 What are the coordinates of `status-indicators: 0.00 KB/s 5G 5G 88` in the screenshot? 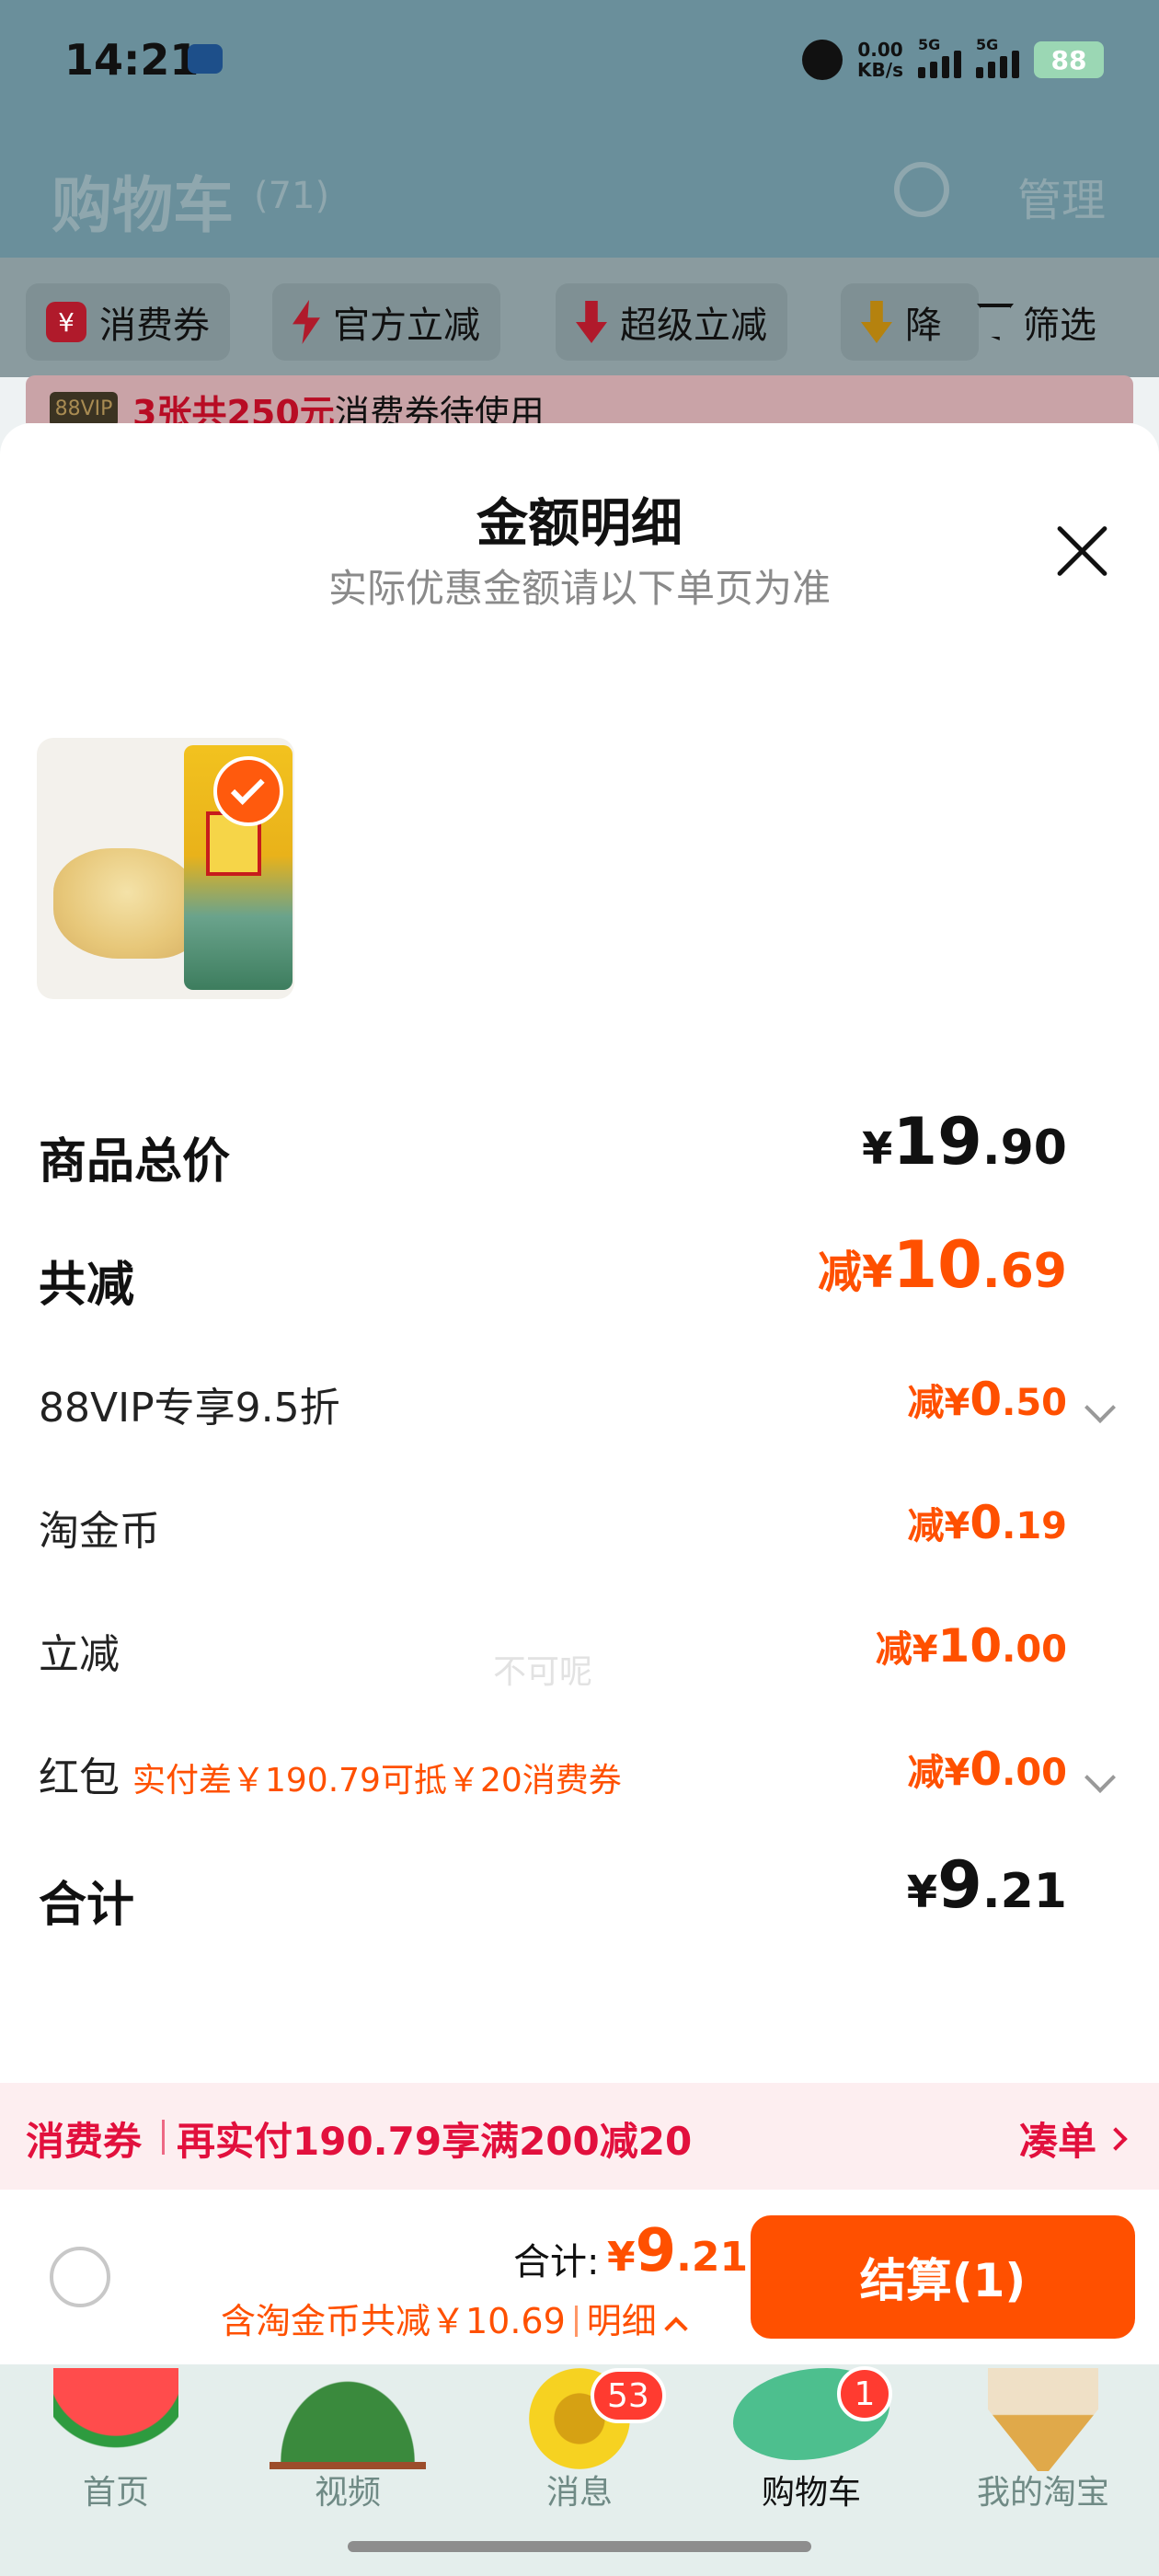 It's located at (953, 59).